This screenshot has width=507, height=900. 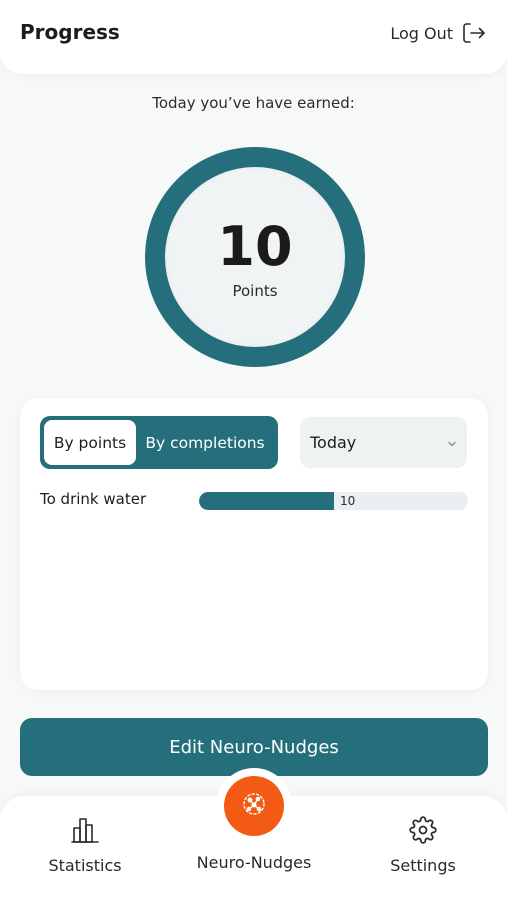 I want to click on points-ring-inner: 10 Points, so click(x=255, y=257).